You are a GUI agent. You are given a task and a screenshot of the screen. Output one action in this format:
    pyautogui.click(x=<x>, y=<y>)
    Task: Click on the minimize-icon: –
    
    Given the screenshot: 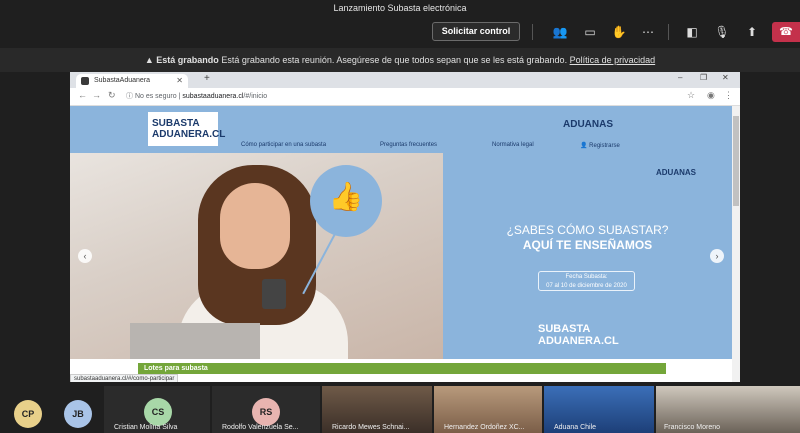 What is the action you would take?
    pyautogui.click(x=680, y=77)
    